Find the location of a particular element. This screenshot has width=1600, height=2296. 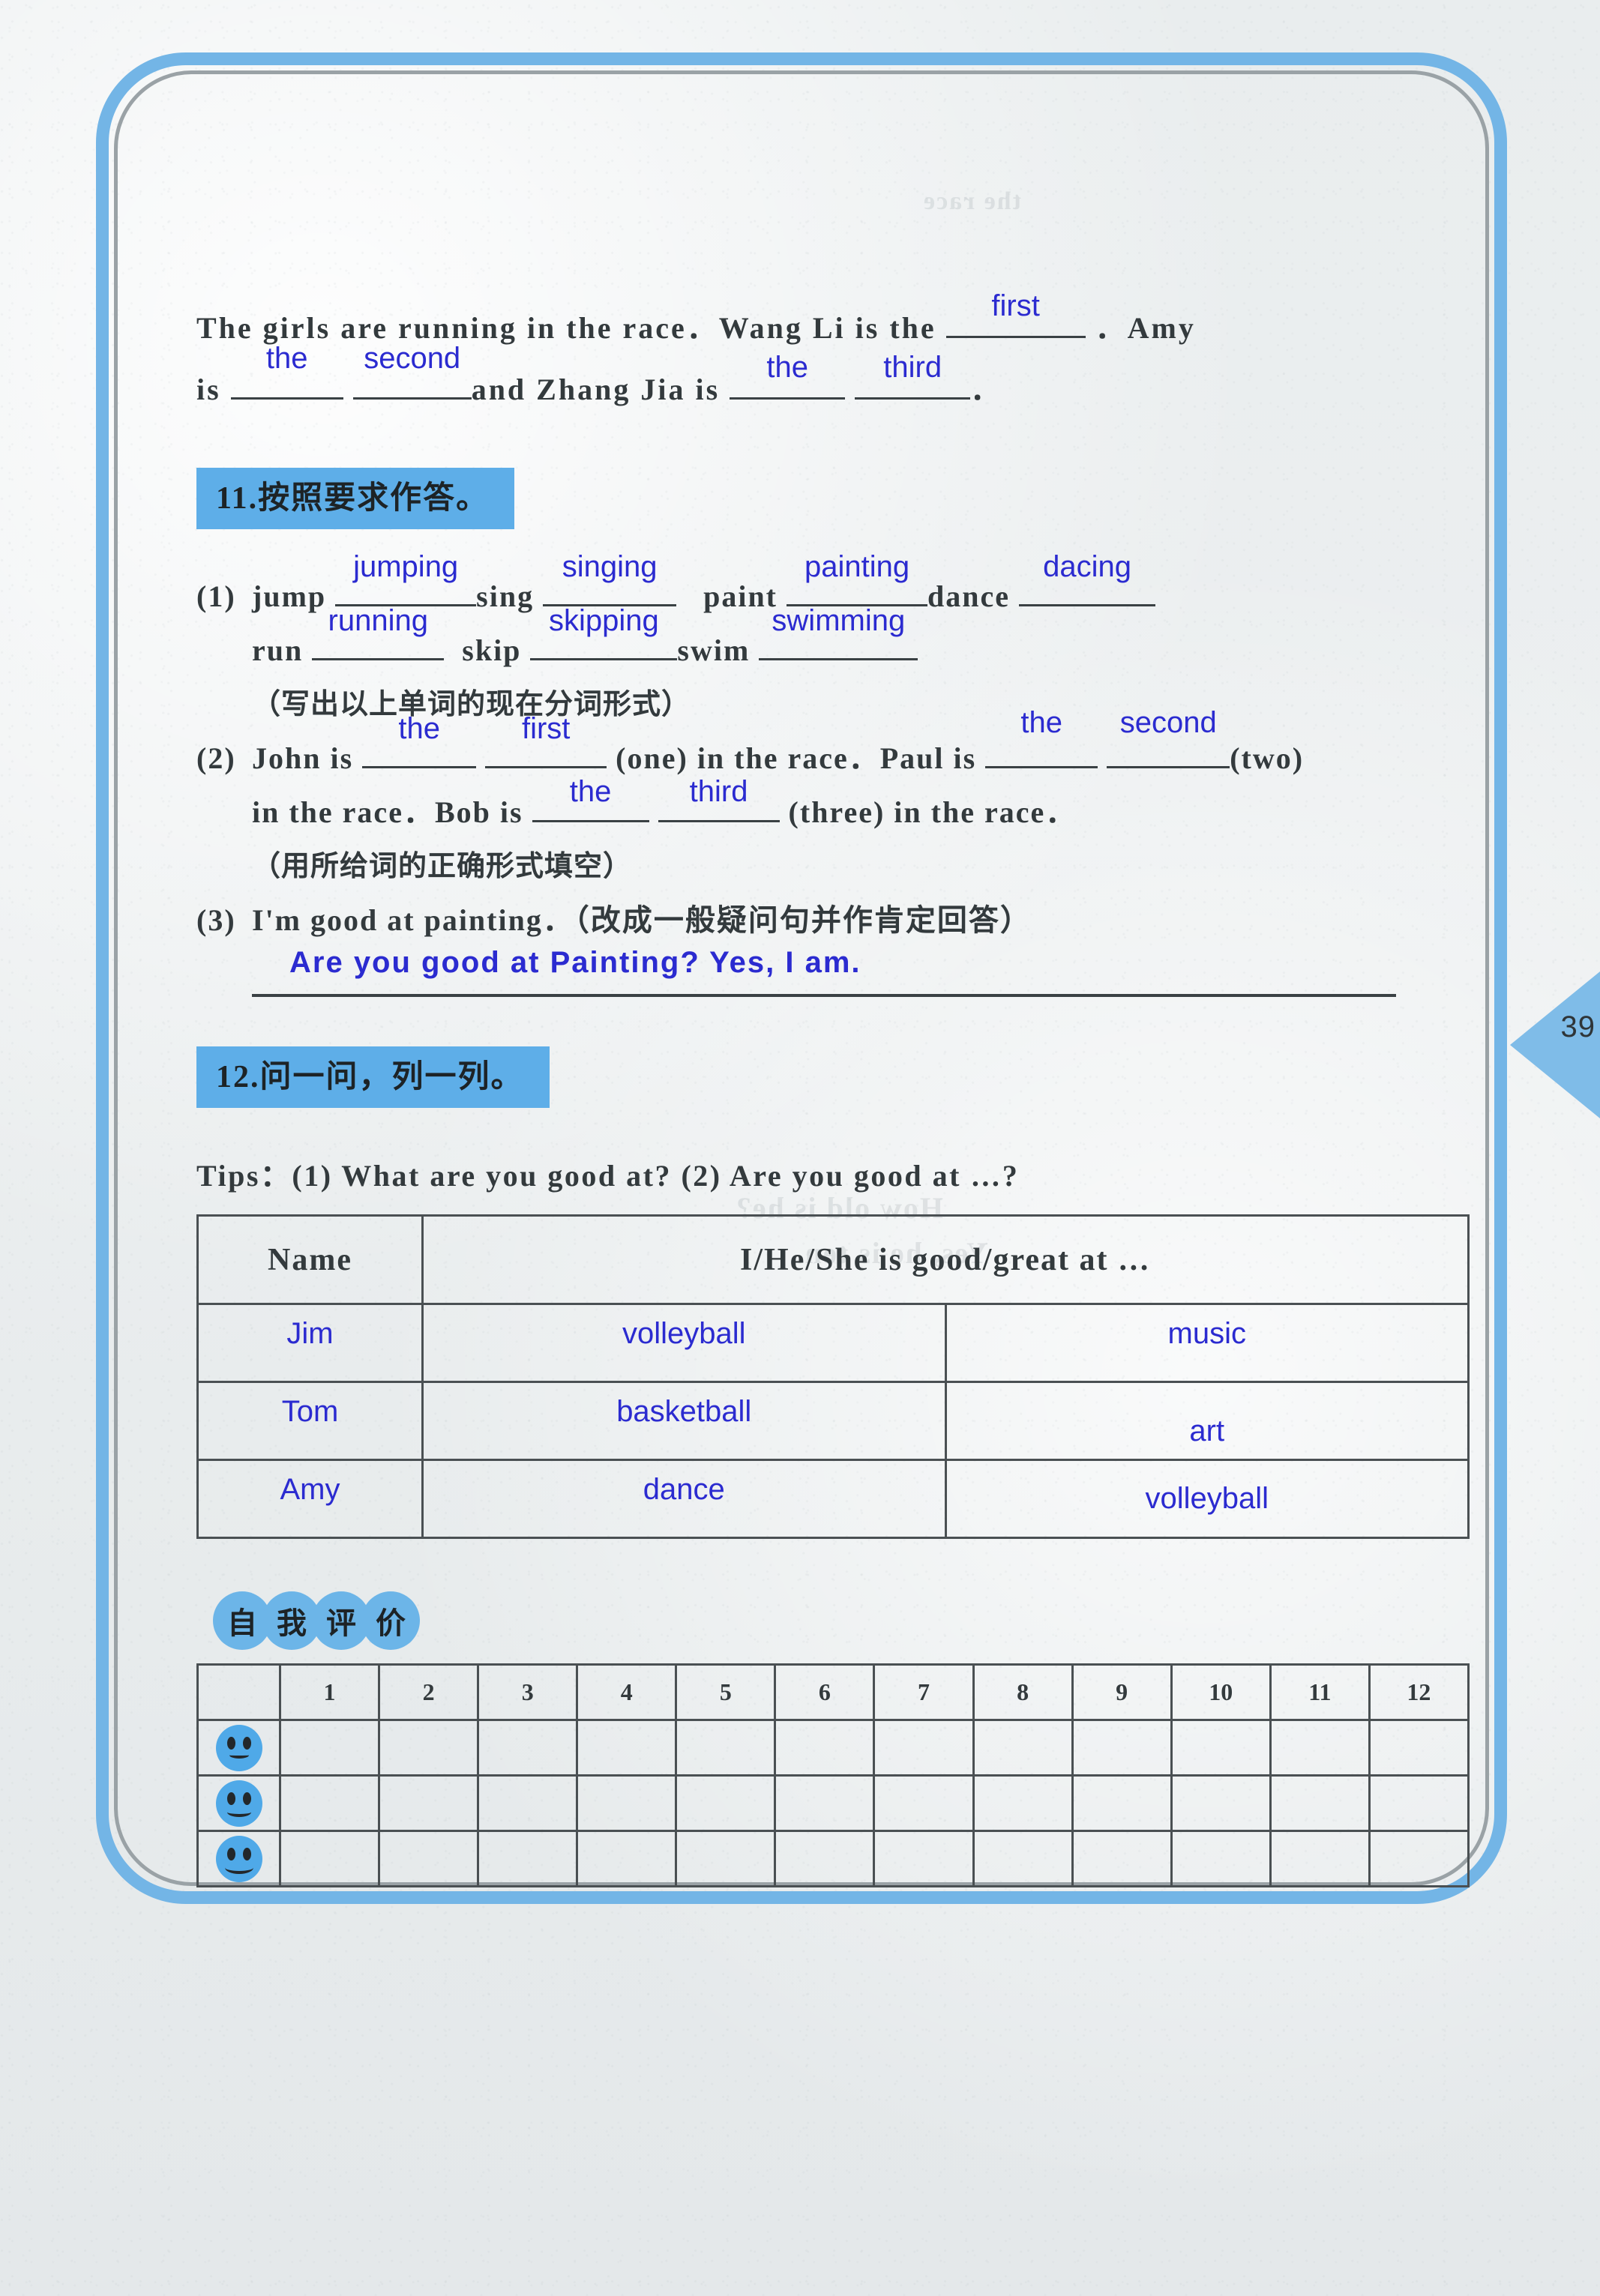

self-eval-corner-cell is located at coordinates (239, 1692).